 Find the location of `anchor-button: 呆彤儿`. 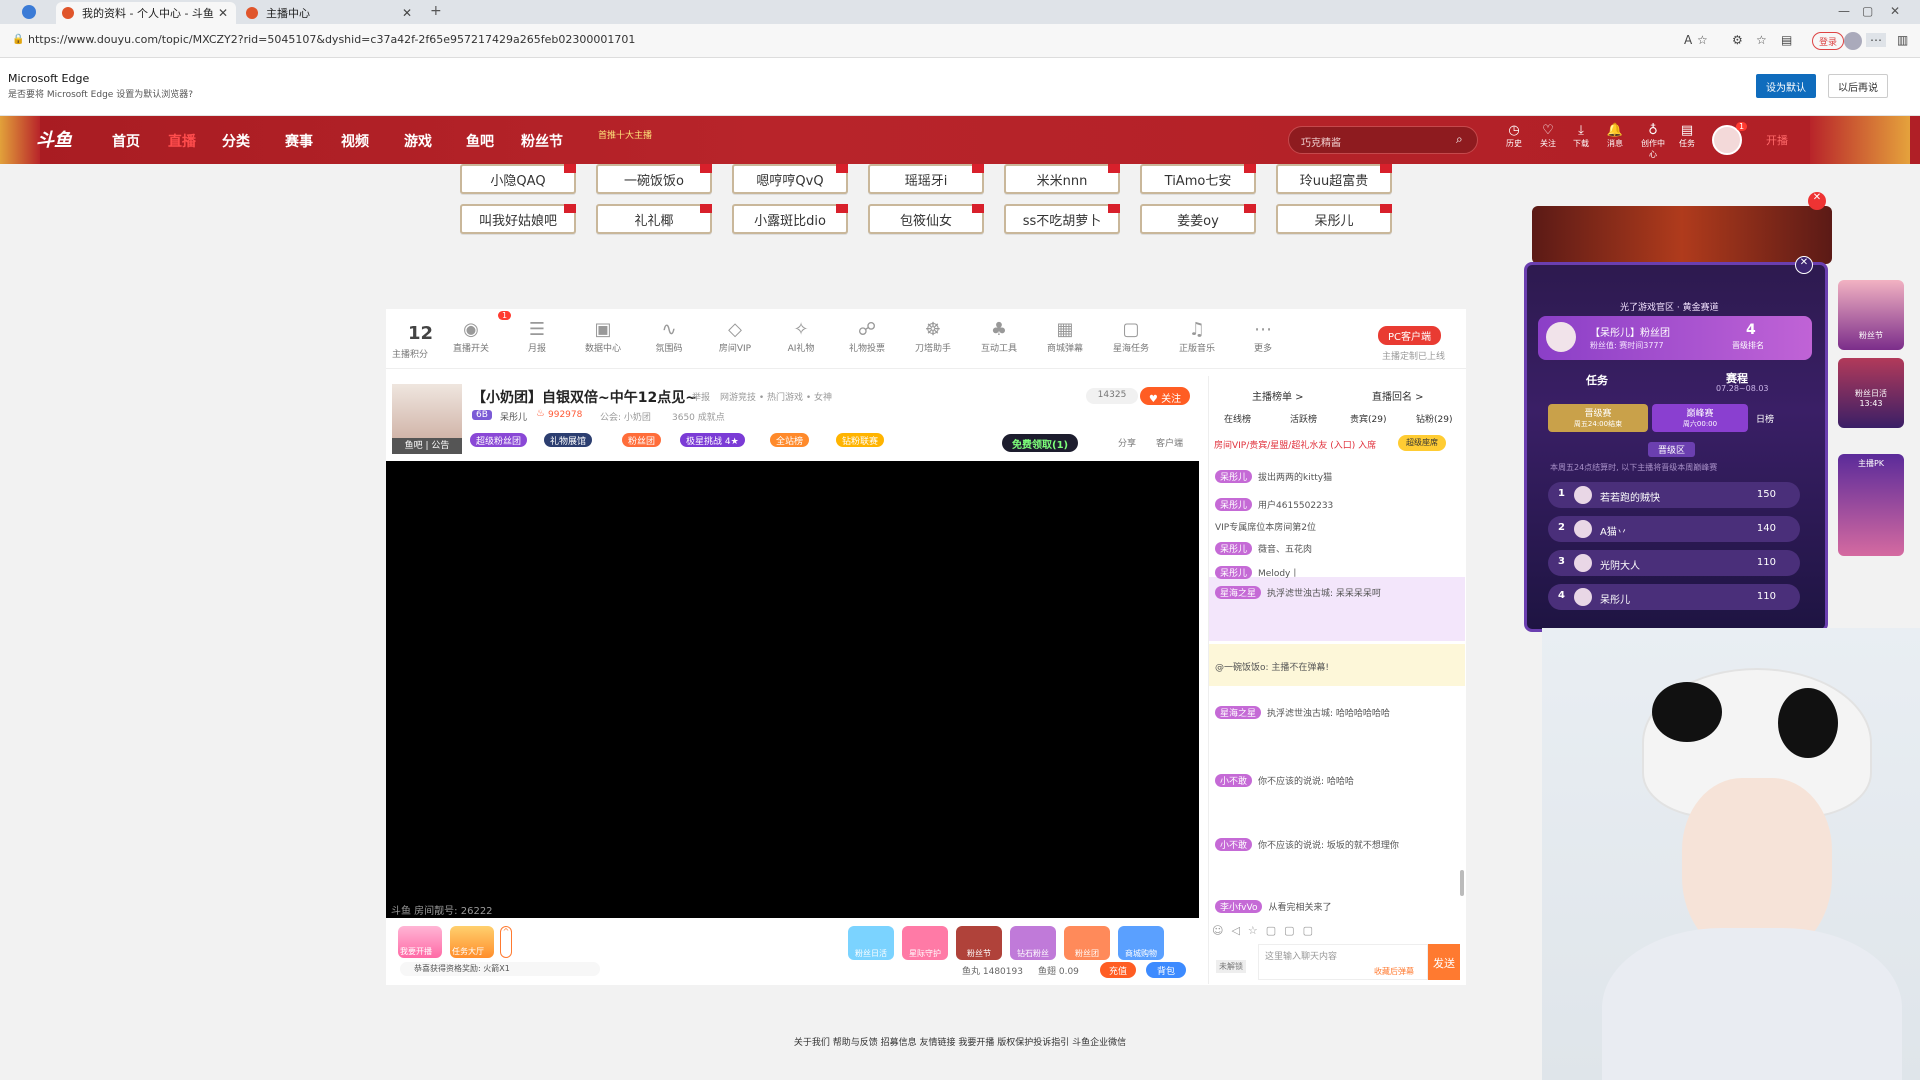

anchor-button: 呆彤儿 is located at coordinates (1334, 219).